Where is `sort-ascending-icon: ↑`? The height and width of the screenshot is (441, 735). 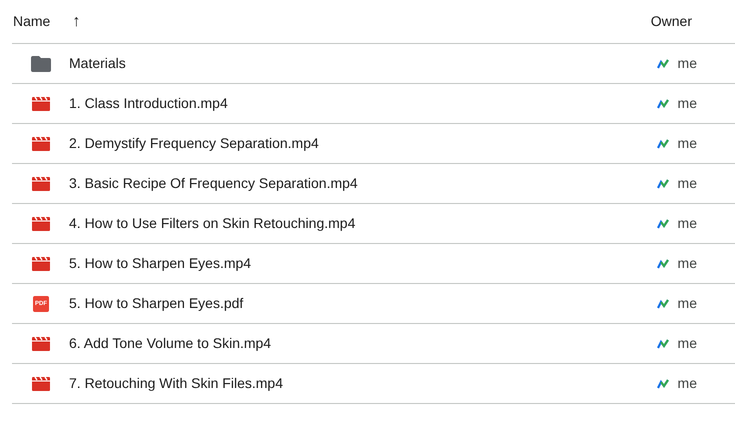
sort-ascending-icon: ↑ is located at coordinates (76, 22).